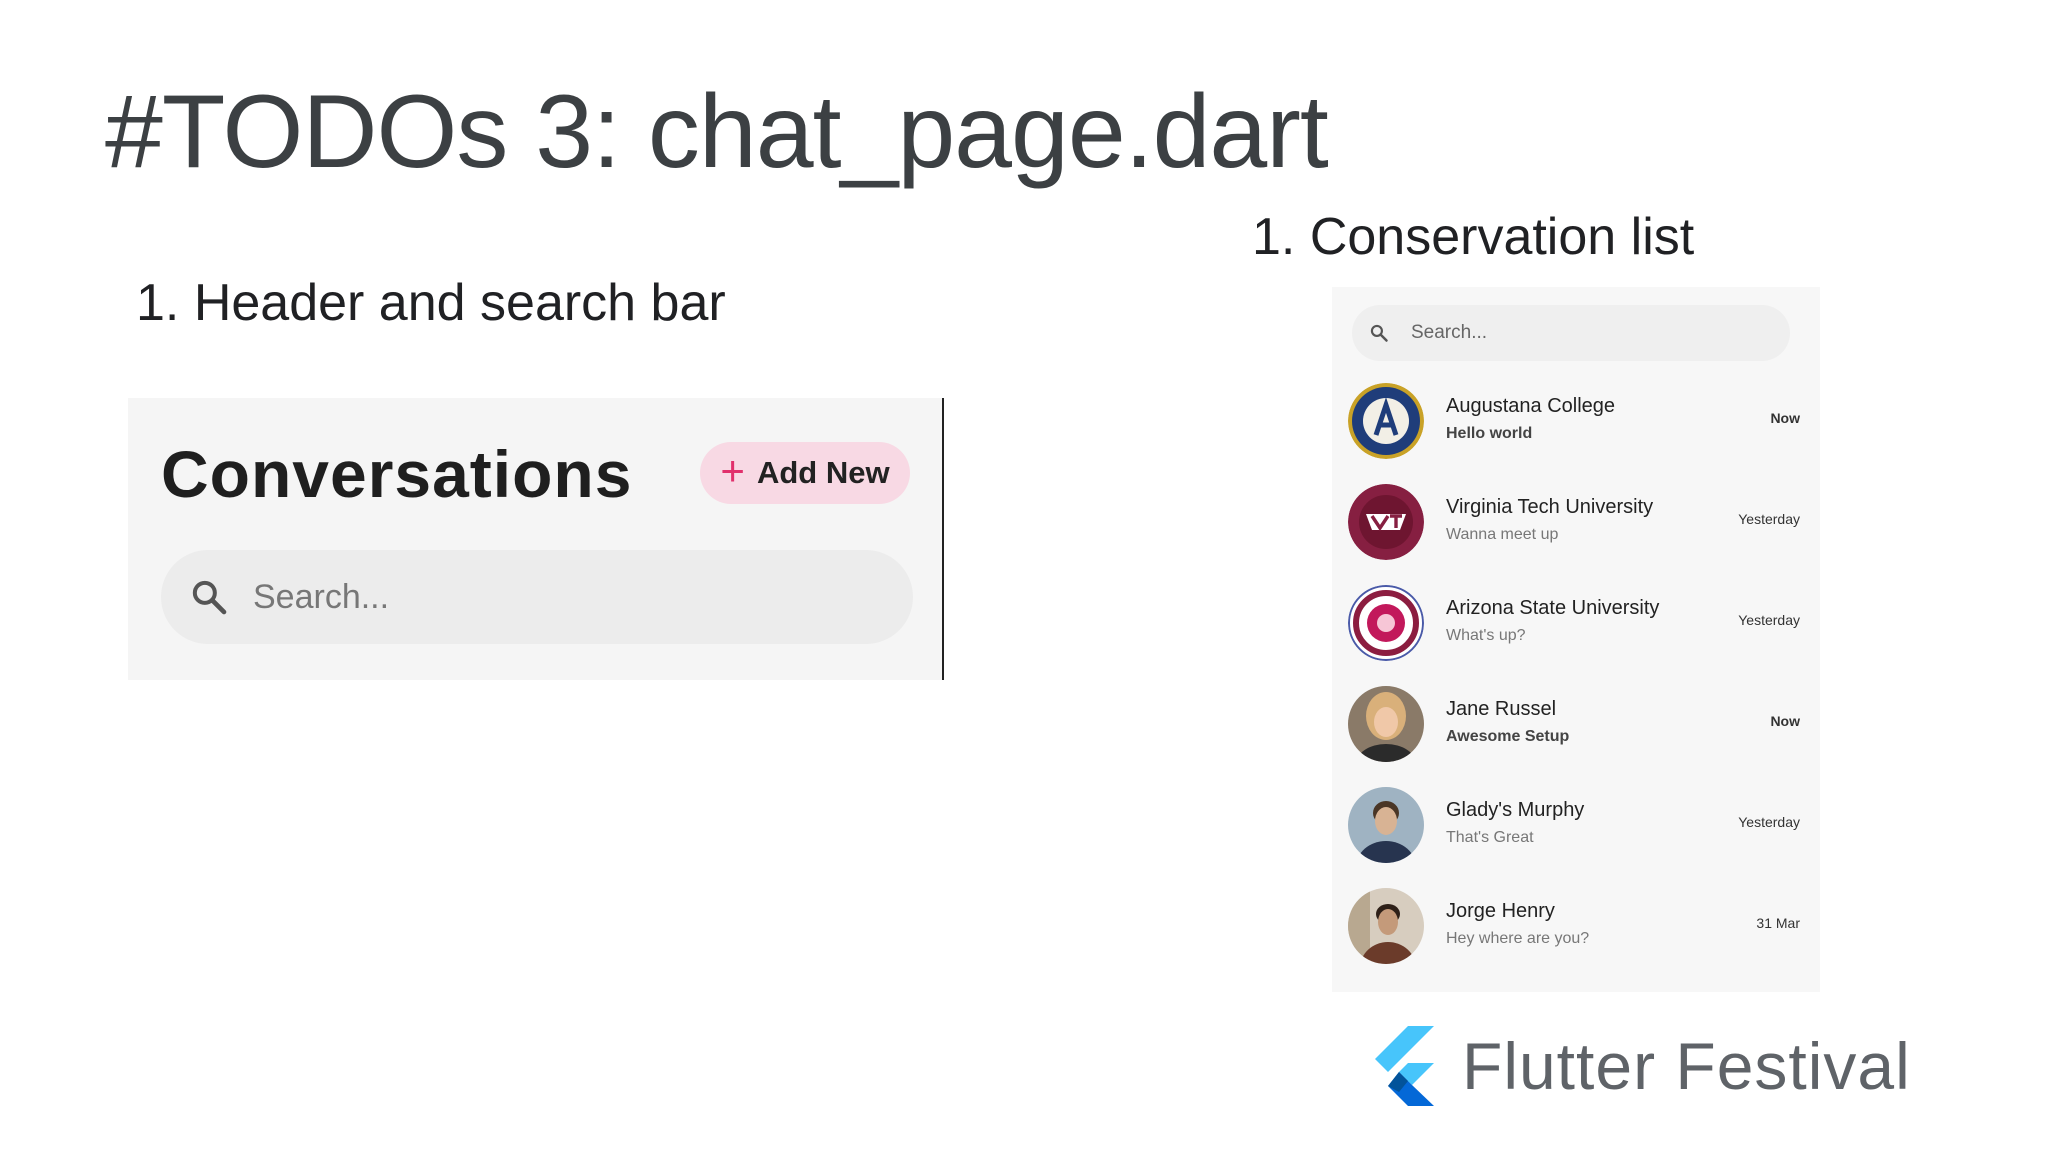  I want to click on plus-icon: +, so click(732, 470).